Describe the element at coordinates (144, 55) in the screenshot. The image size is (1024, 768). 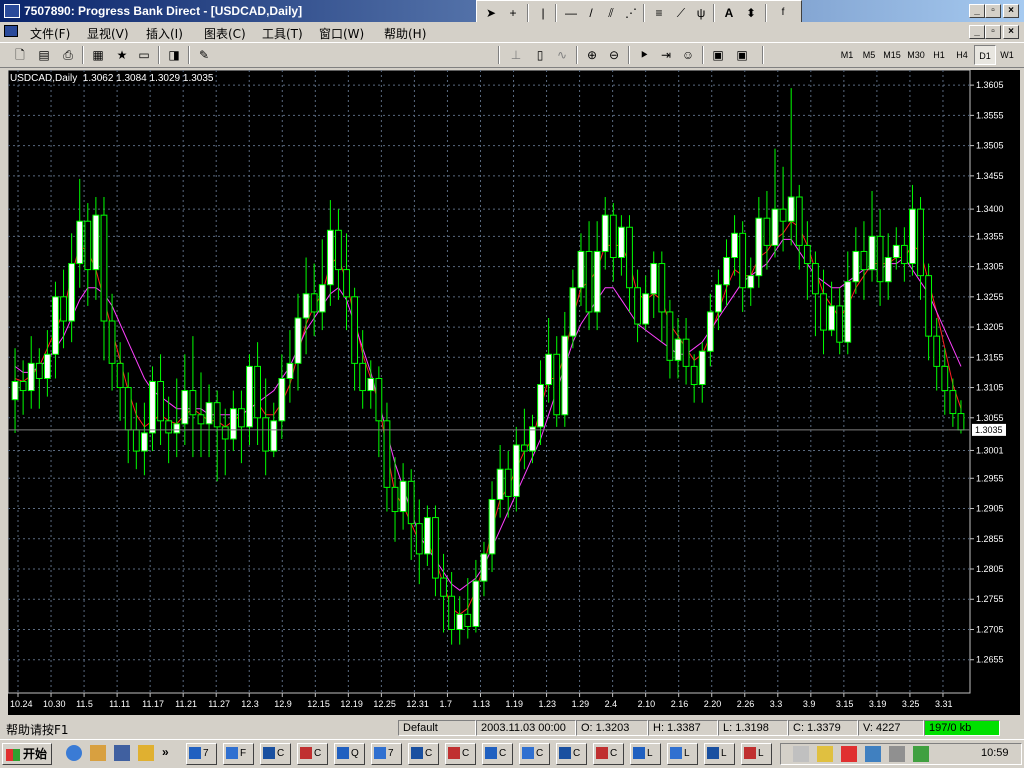
I see `terminal-icon: ▭` at that location.